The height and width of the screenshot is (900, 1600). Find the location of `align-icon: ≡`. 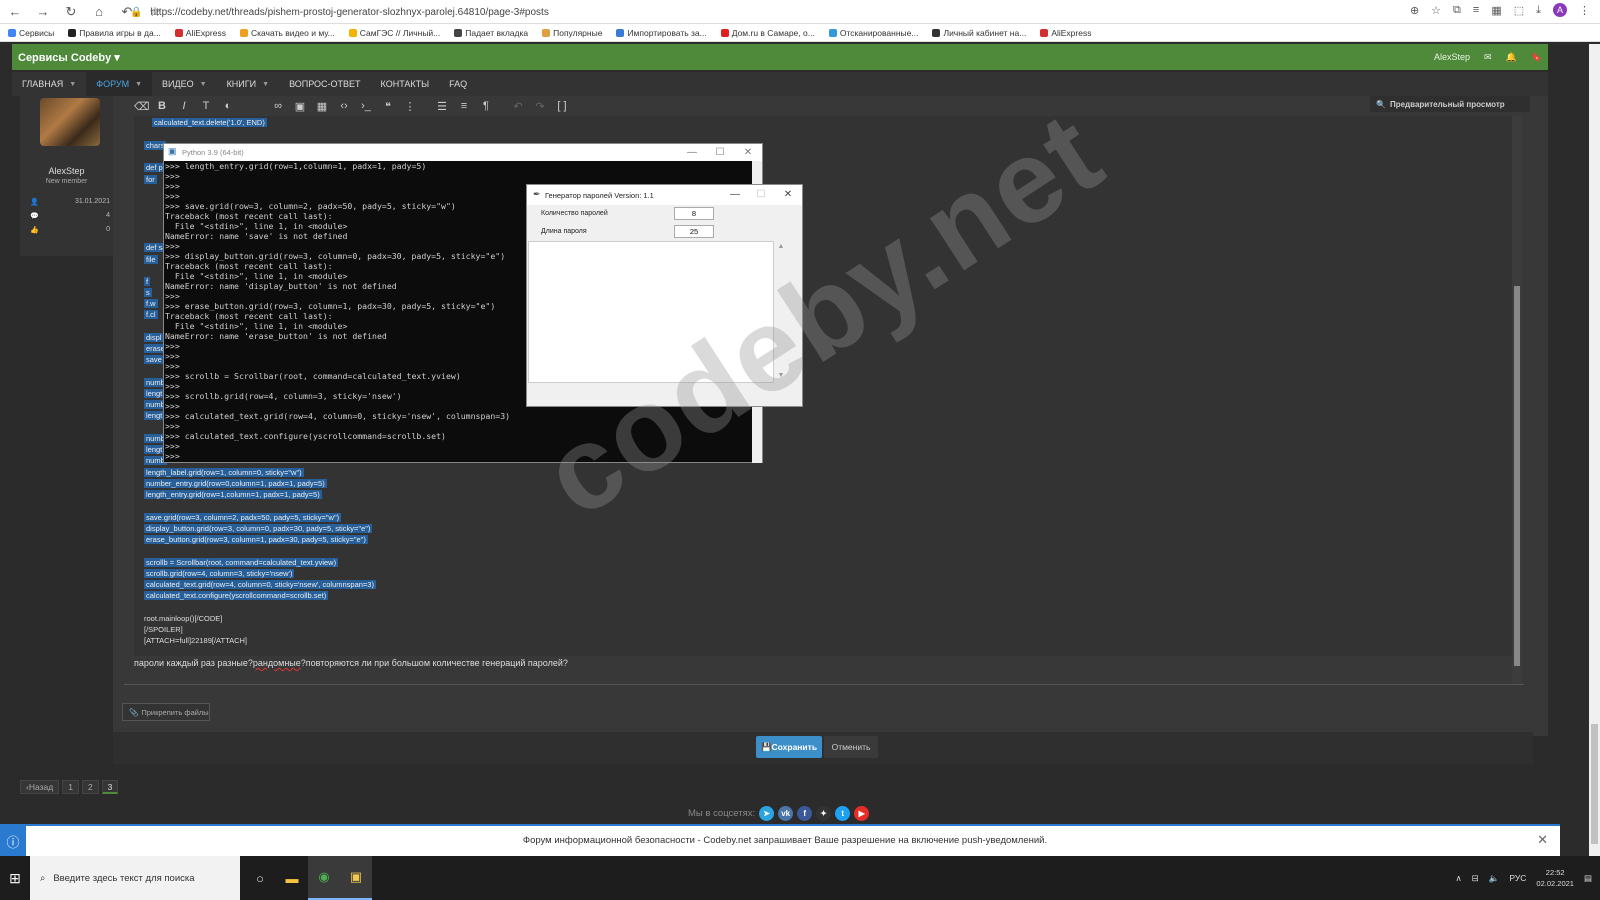

align-icon: ≡ is located at coordinates (464, 106).